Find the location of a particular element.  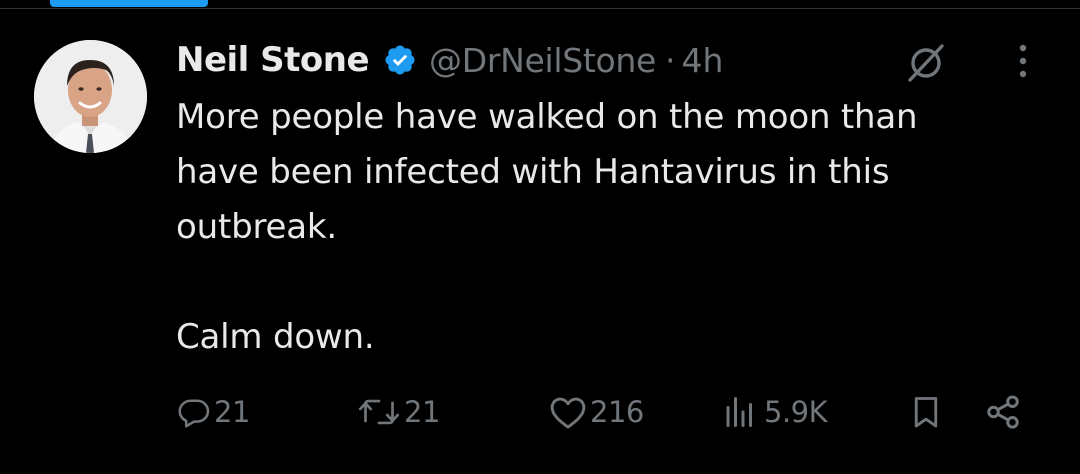

repost-button: 21 is located at coordinates (398, 412).